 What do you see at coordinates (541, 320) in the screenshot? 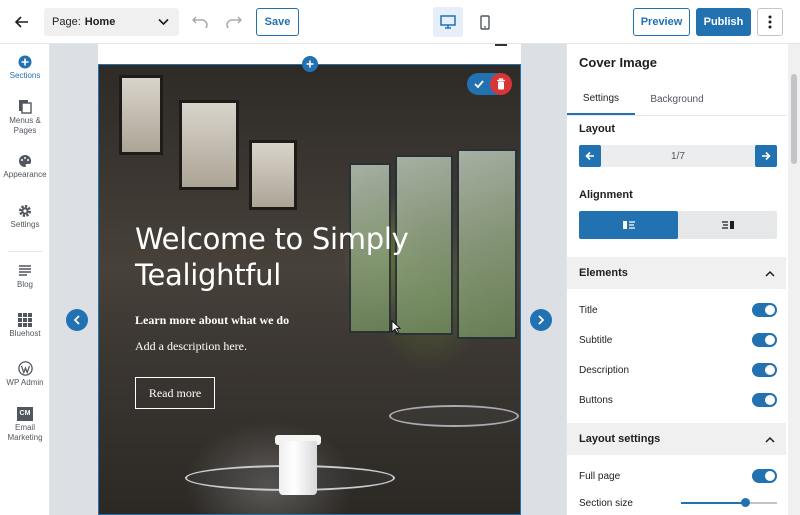
I see `next-layout-arrow-icon` at bounding box center [541, 320].